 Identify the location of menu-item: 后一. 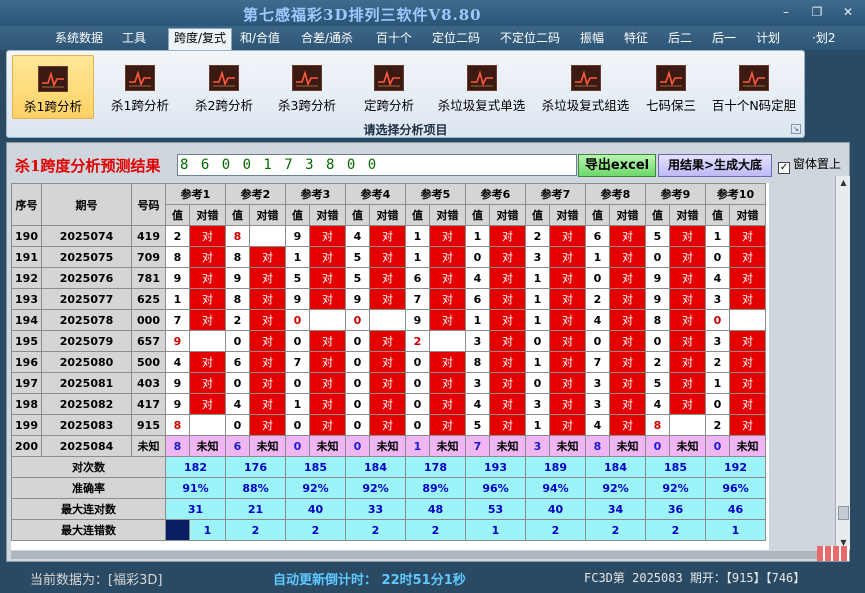
(724, 39).